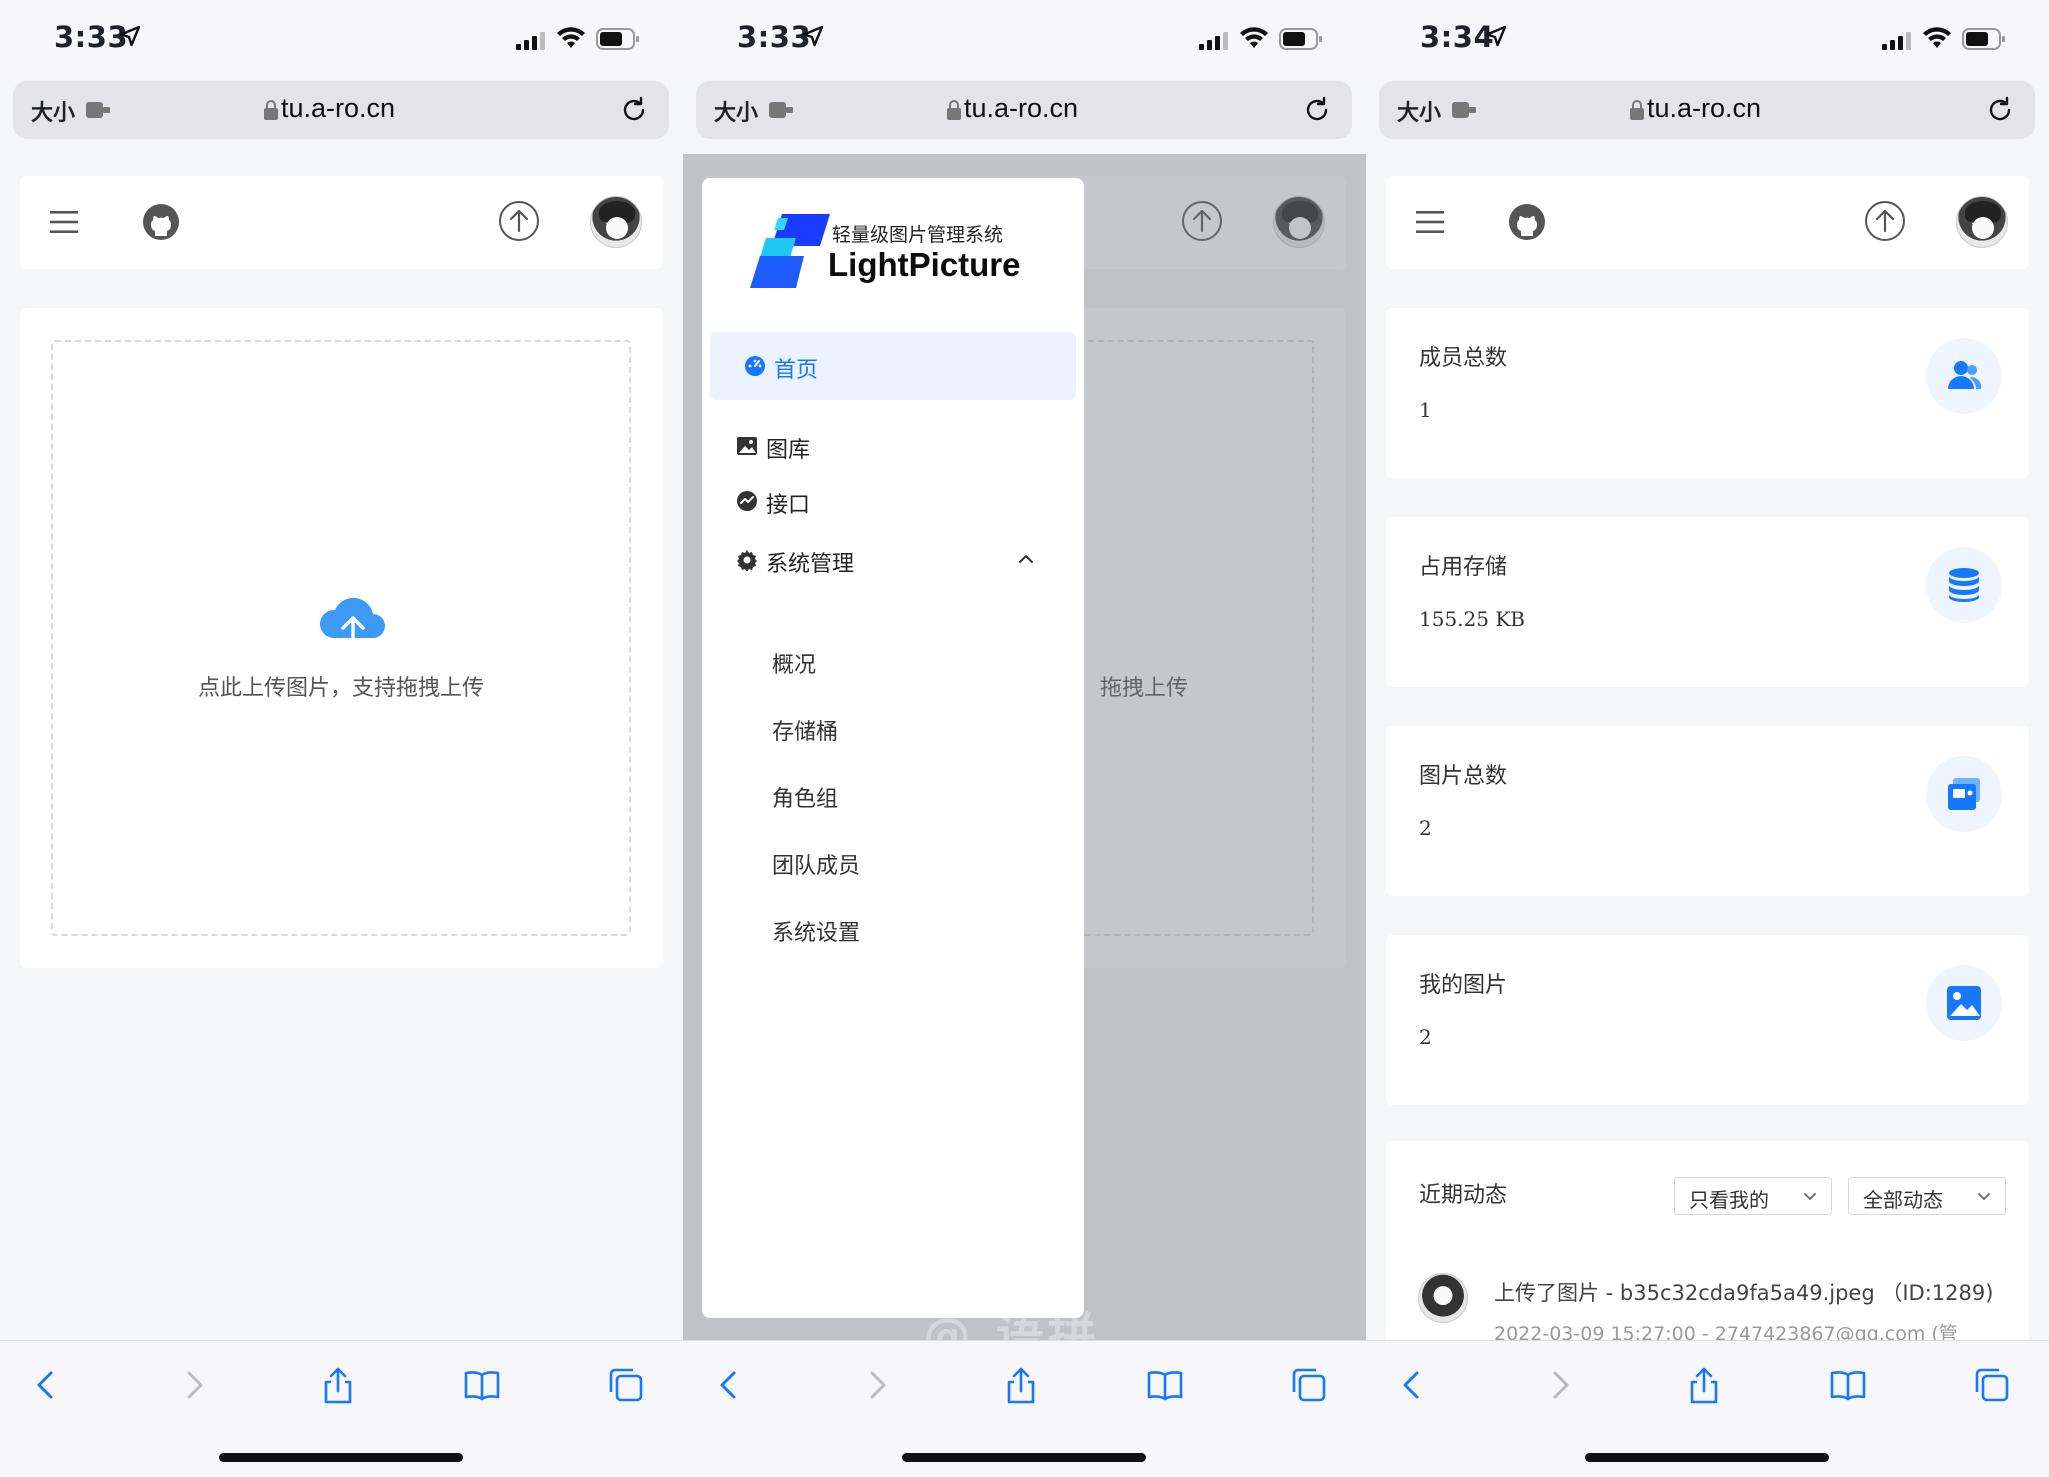  I want to click on activity-text: 上传了图片 - b35c32cda9fa5a49.jpeg （ID:1289), so click(1744, 1293).